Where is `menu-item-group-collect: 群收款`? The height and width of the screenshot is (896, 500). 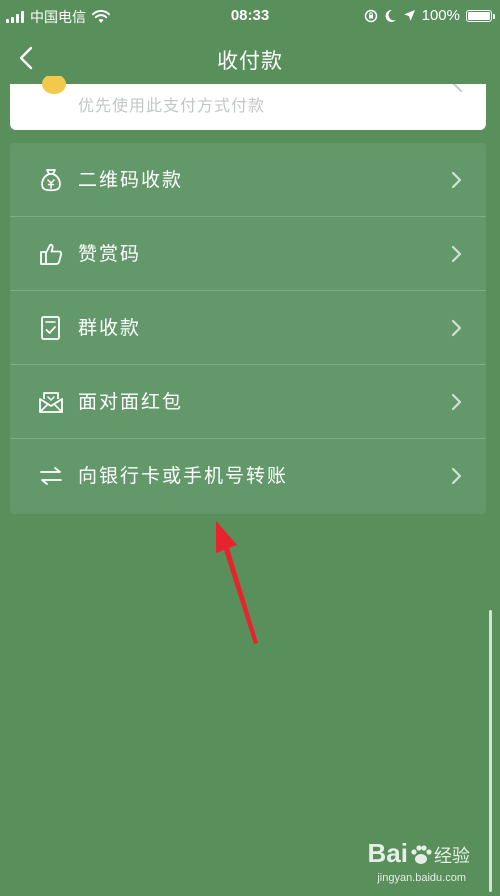 menu-item-group-collect: 群收款 is located at coordinates (248, 328).